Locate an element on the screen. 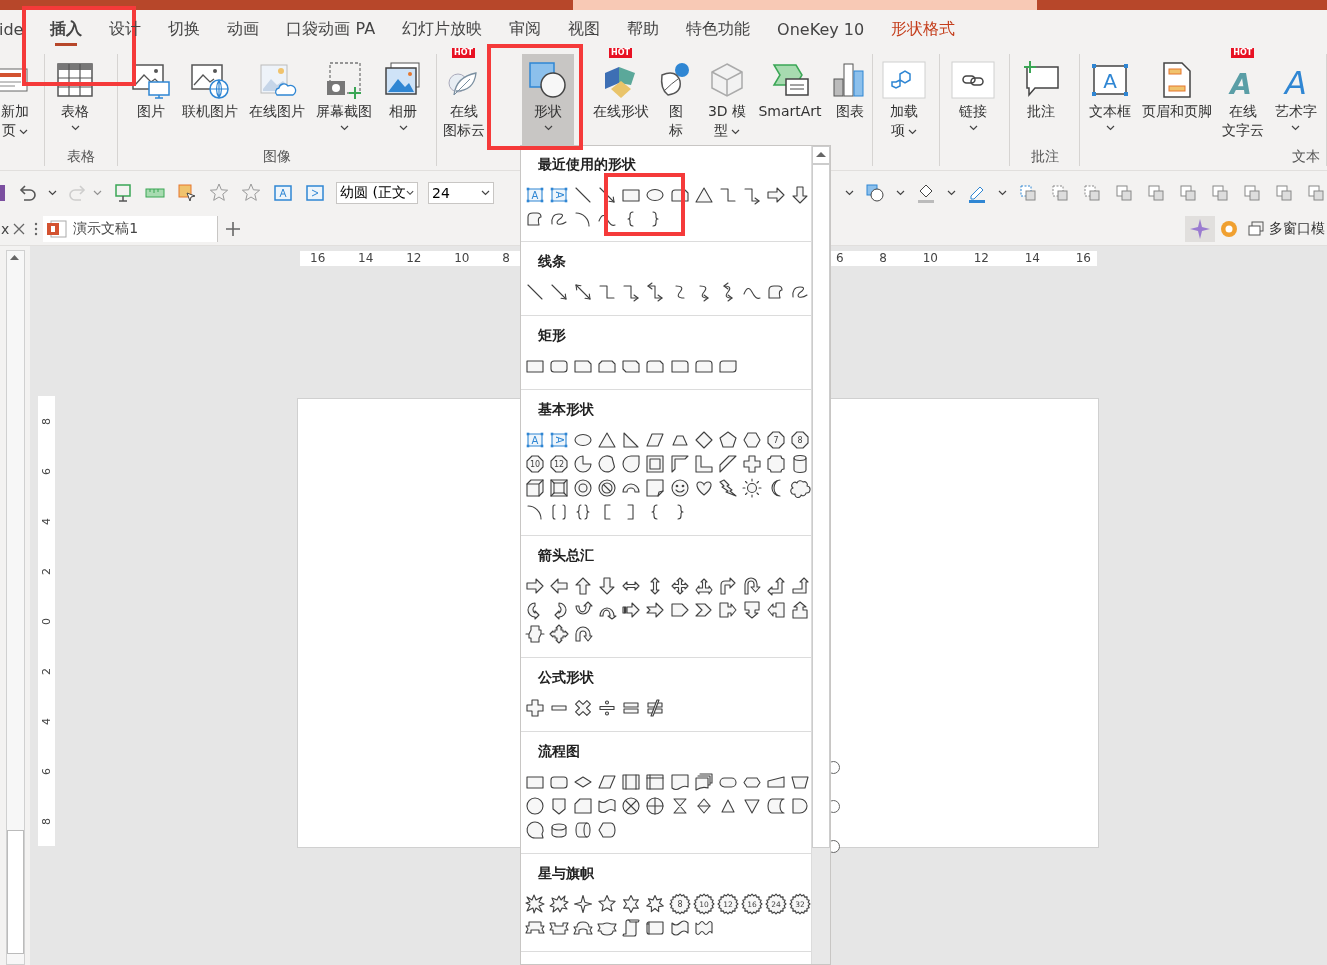  group-label: 表格 is located at coordinates (81, 156).